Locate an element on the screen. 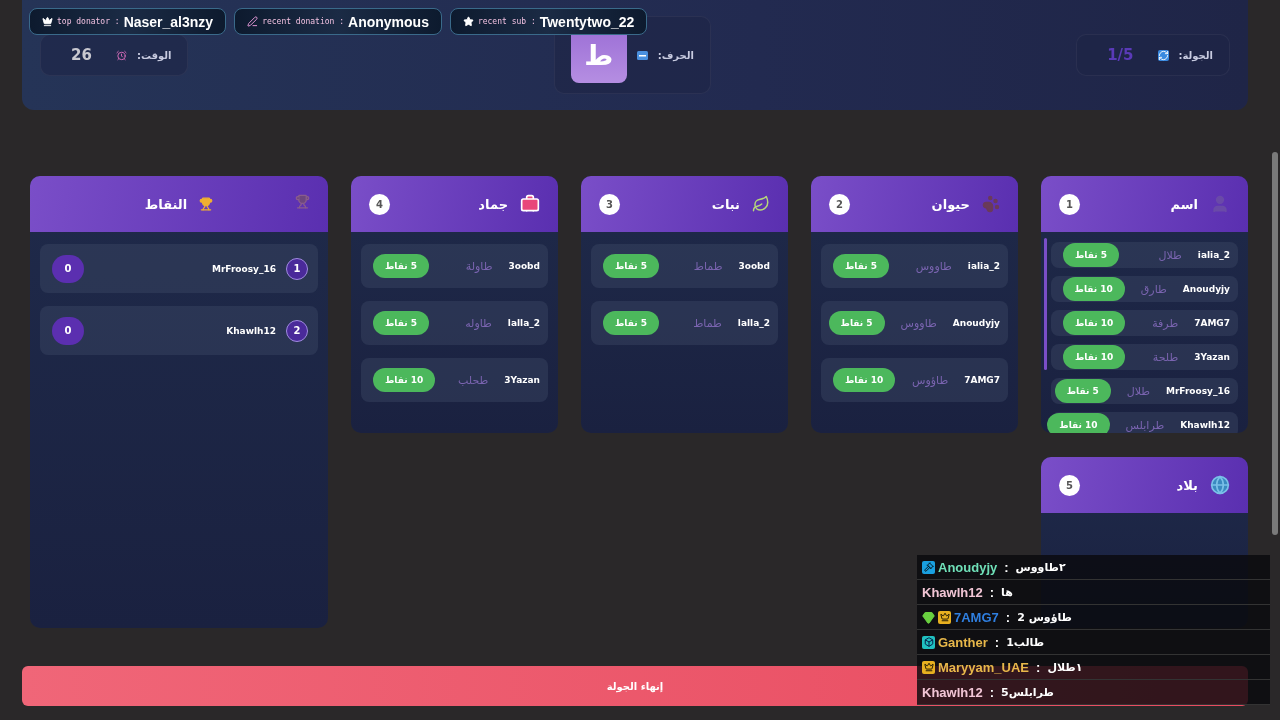 The width and height of the screenshot is (1280, 720). round-label: الجولة: is located at coordinates (1195, 55).